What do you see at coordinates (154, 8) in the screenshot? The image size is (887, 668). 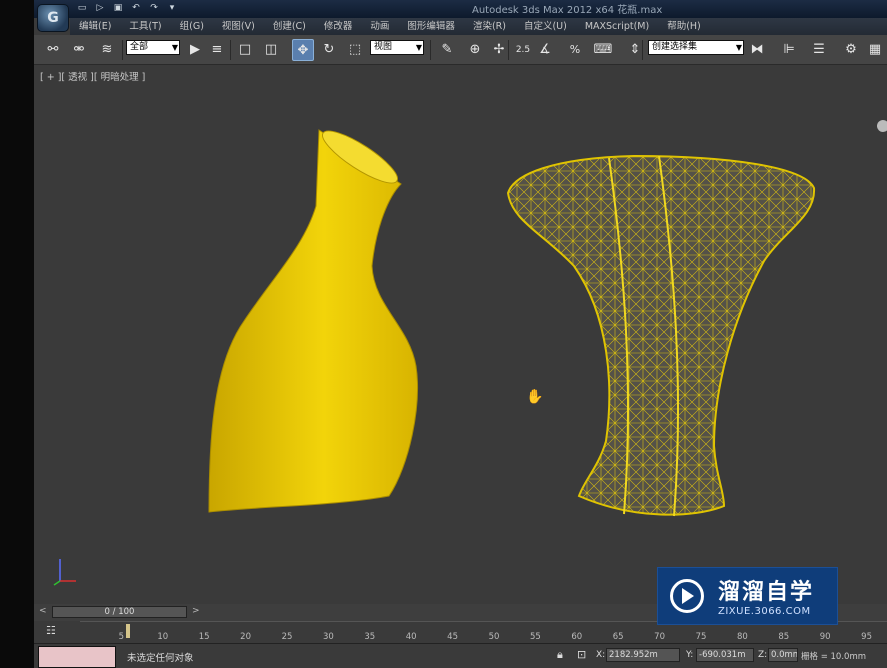 I see `redo-icon: ↷` at bounding box center [154, 8].